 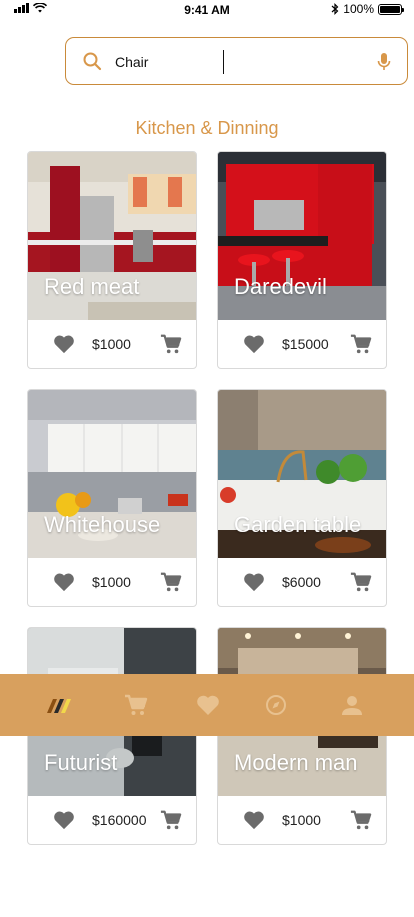 What do you see at coordinates (112, 260) in the screenshot?
I see `product-card: Red meat $1000` at bounding box center [112, 260].